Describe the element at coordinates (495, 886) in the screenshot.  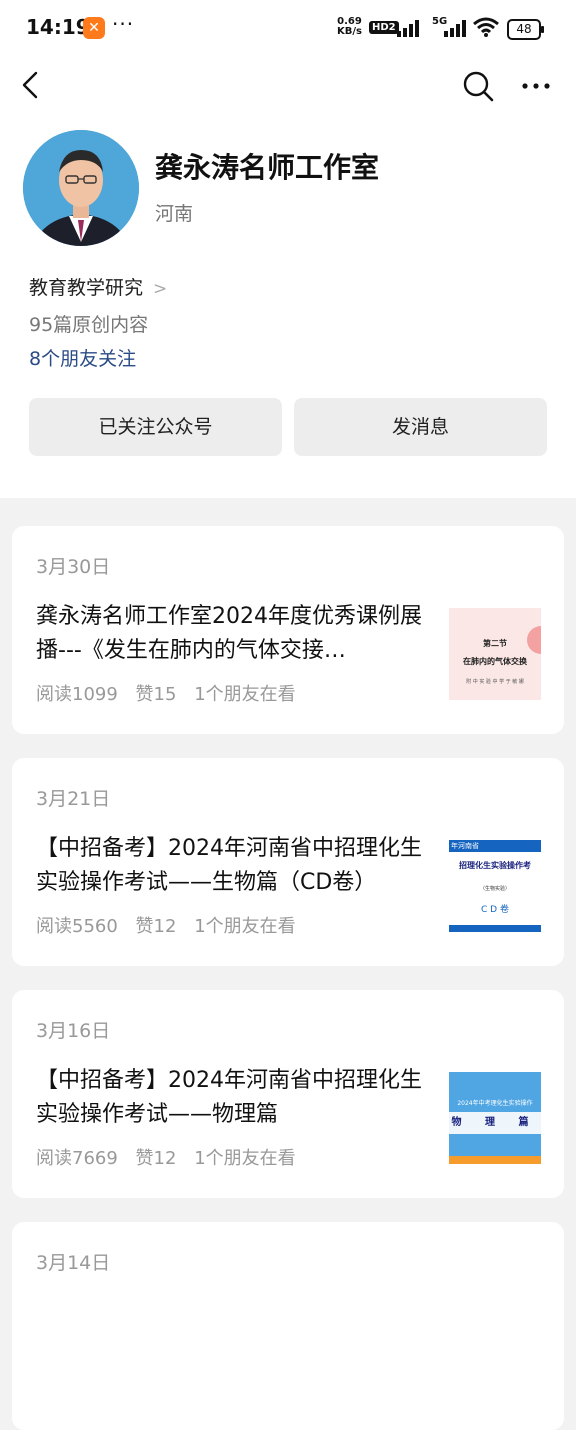
I see `article-thumbnail: 年河南省 招理化生实验操作考 （生物实验） C D 卷` at that location.